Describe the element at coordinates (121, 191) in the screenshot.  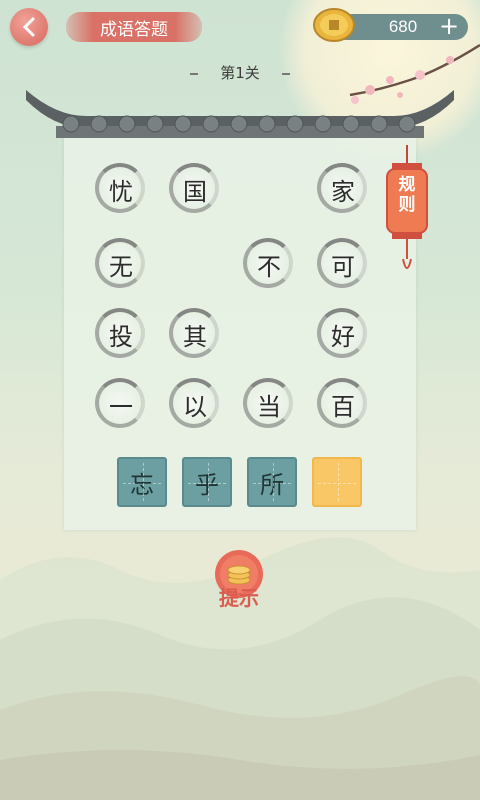
I see `grid-cell-char: 忧` at that location.